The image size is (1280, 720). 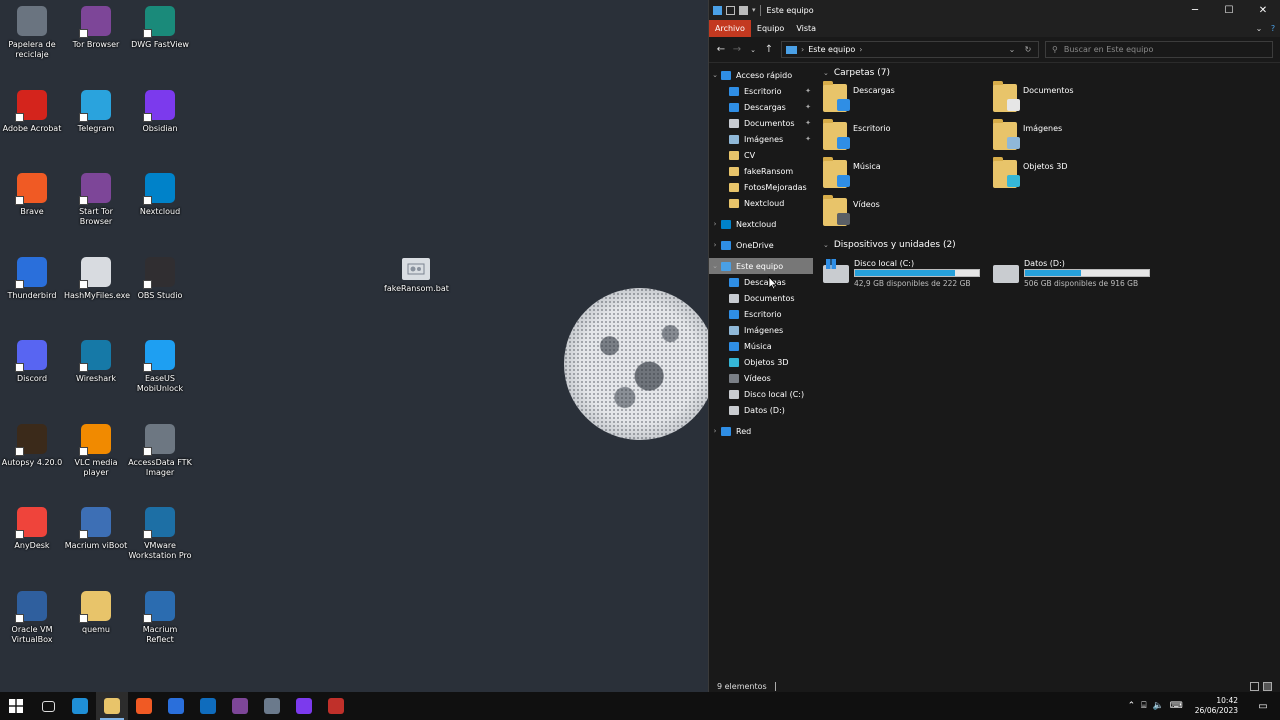 What do you see at coordinates (761, 155) in the screenshot?
I see `nav-item: CV` at bounding box center [761, 155].